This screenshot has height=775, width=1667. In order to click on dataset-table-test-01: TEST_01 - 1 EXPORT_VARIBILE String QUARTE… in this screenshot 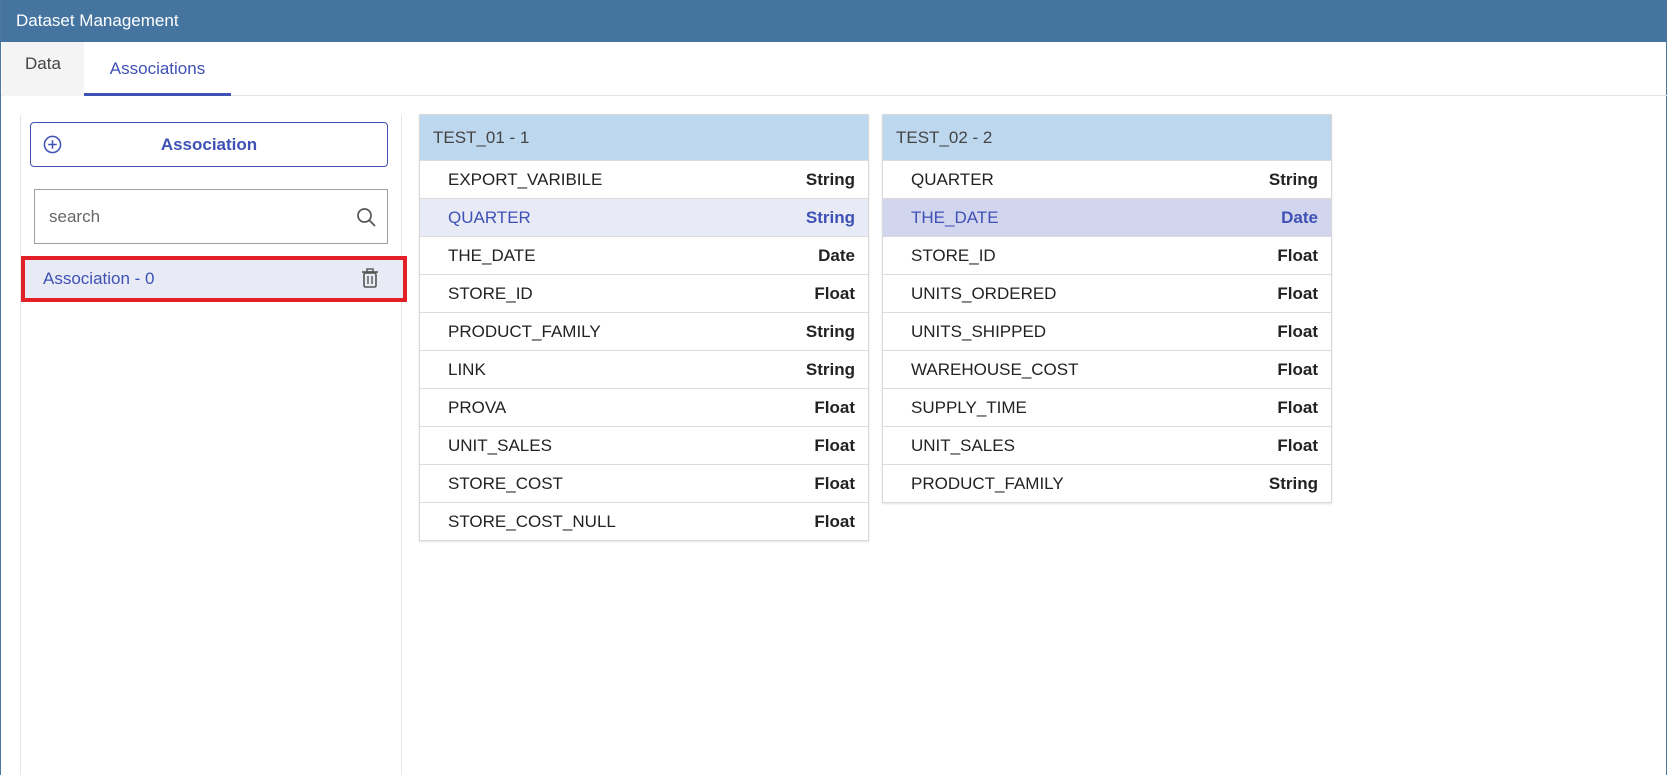, I will do `click(644, 327)`.